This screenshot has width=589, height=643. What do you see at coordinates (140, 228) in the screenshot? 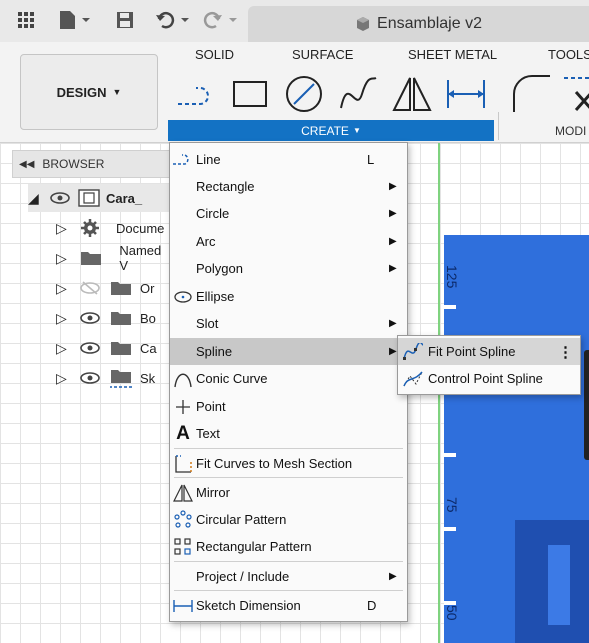
I see `tree-item-label: Docume` at bounding box center [140, 228].